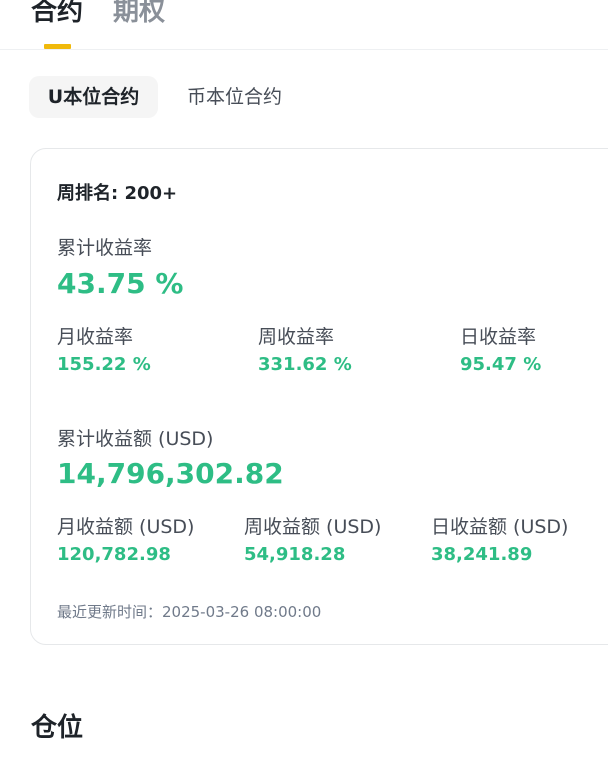 The height and width of the screenshot is (768, 608). I want to click on weekly-rate-value: 331.62 %, so click(305, 364).